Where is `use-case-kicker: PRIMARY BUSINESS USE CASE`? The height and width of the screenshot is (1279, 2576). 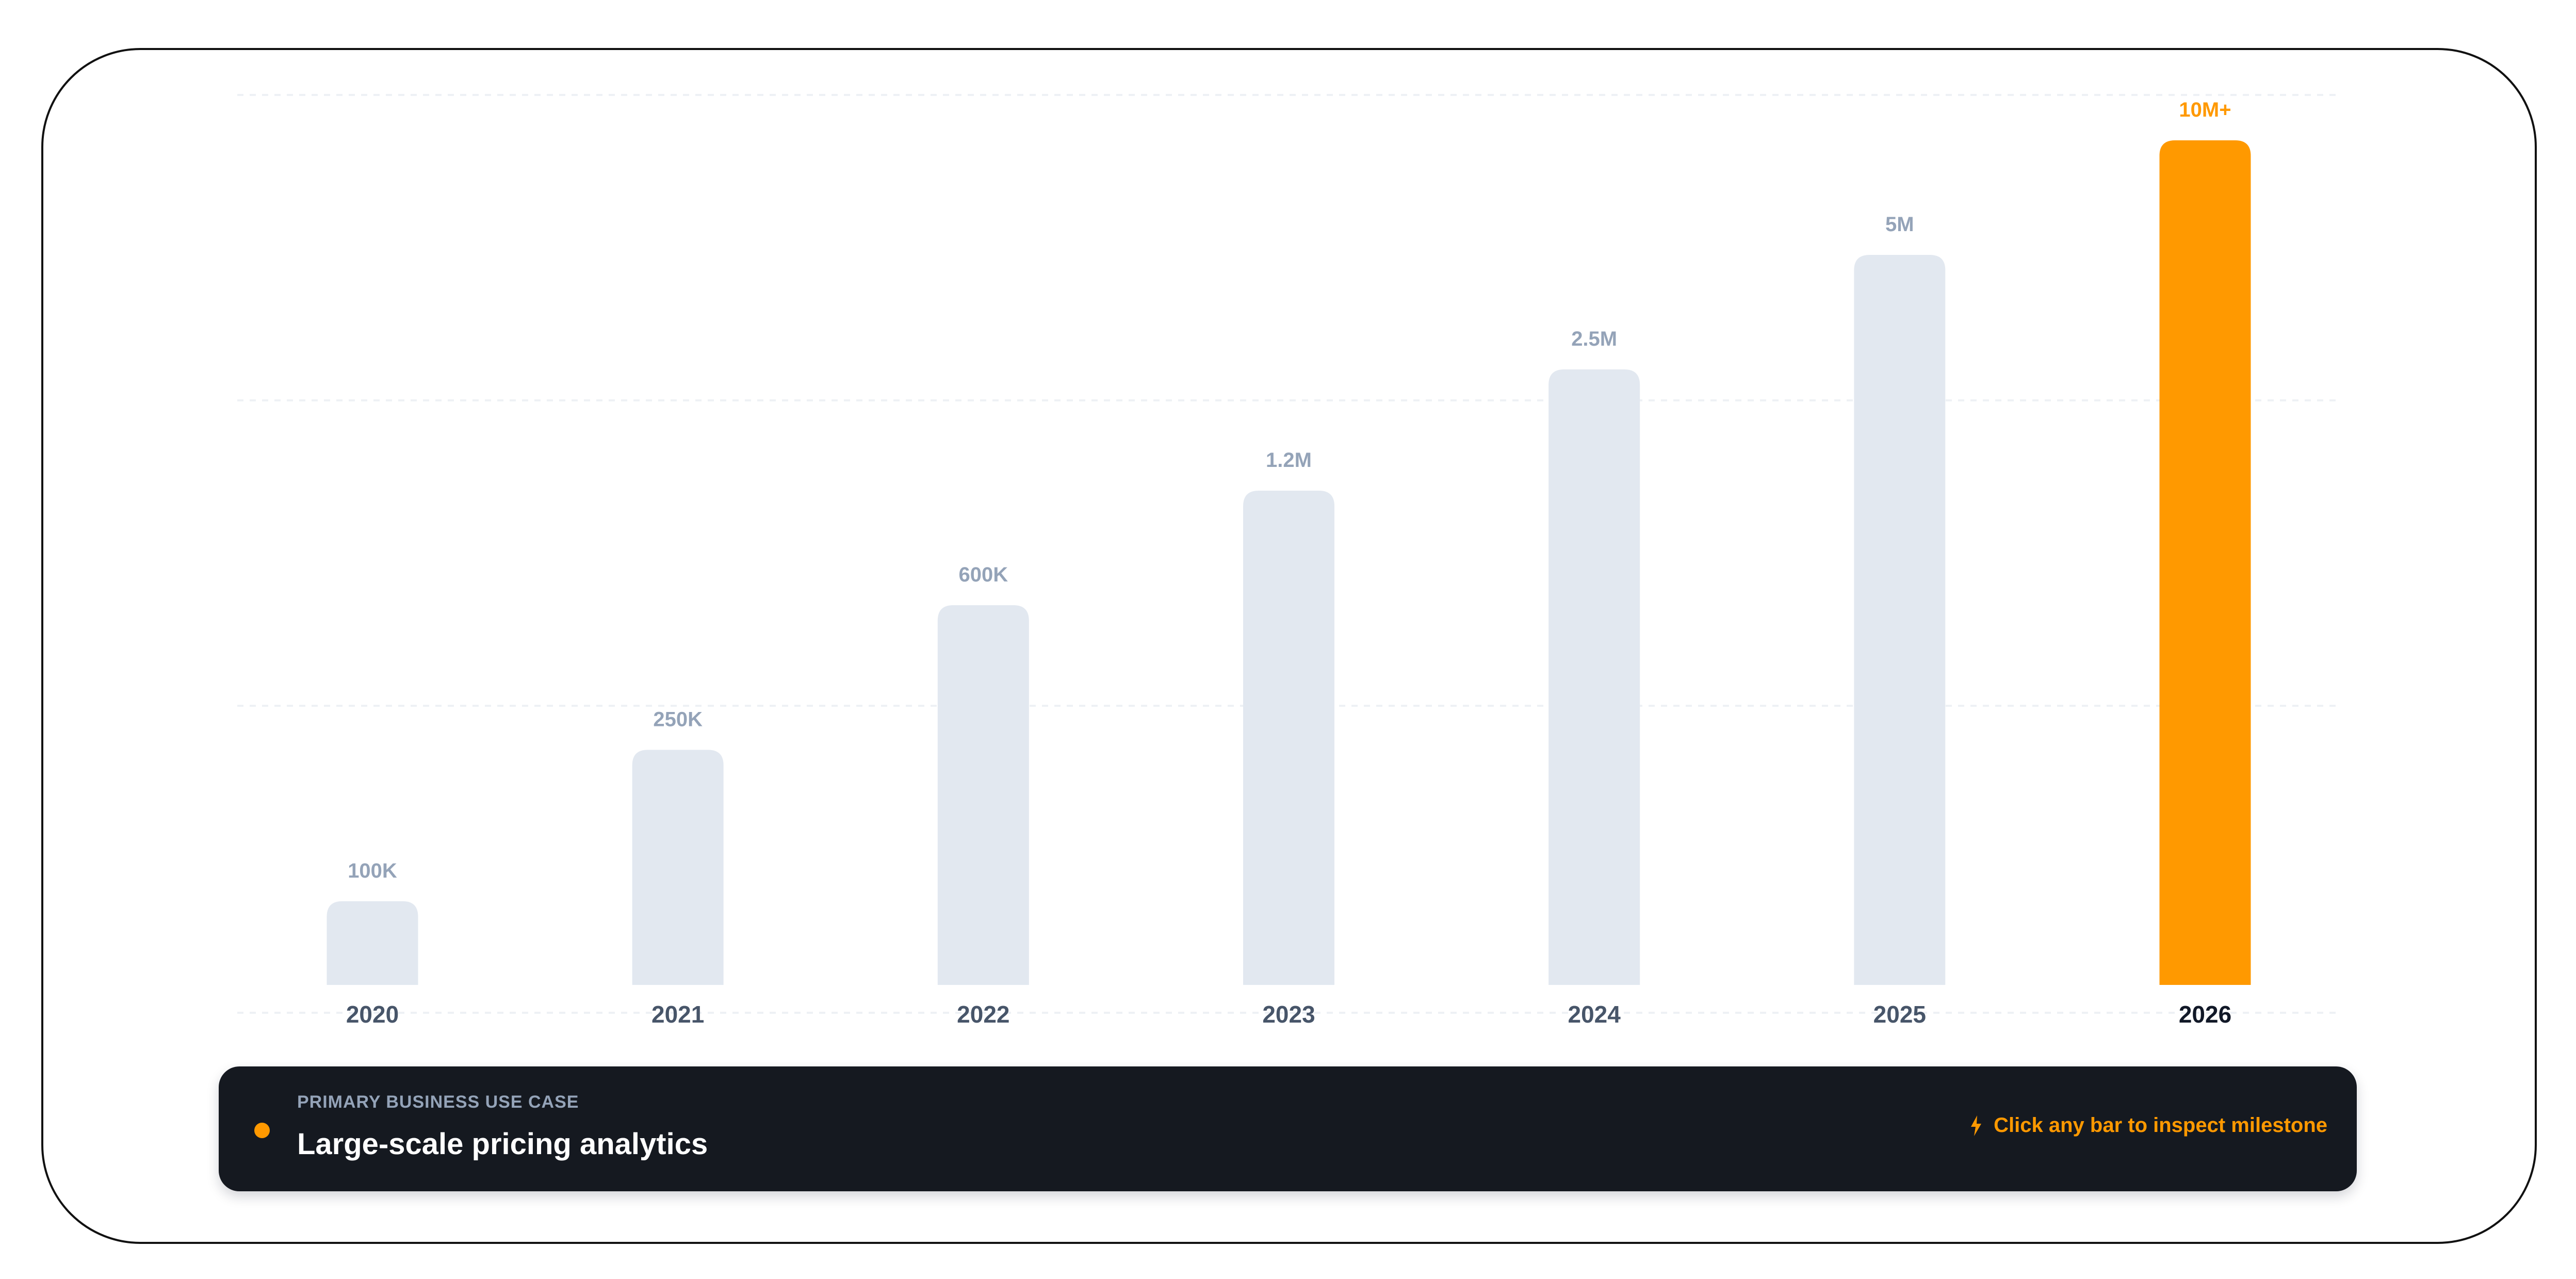 use-case-kicker: PRIMARY BUSINESS USE CASE is located at coordinates (438, 1102).